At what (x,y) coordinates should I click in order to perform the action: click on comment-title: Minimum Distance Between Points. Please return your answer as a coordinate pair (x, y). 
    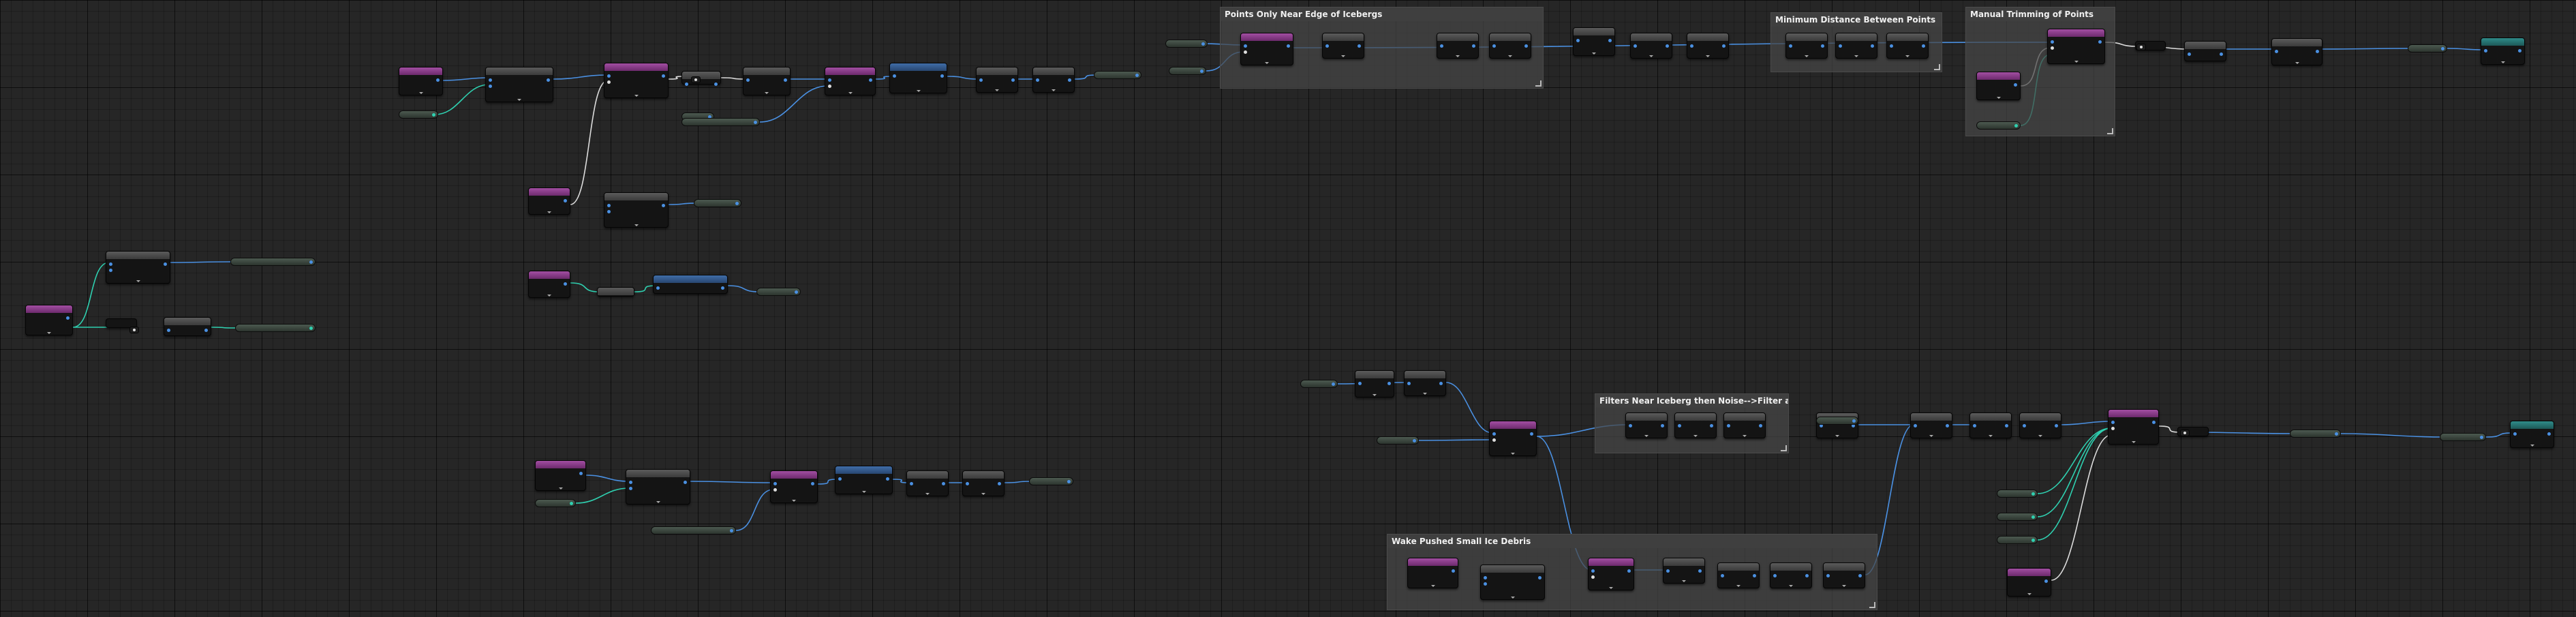
    Looking at the image, I should click on (1857, 20).